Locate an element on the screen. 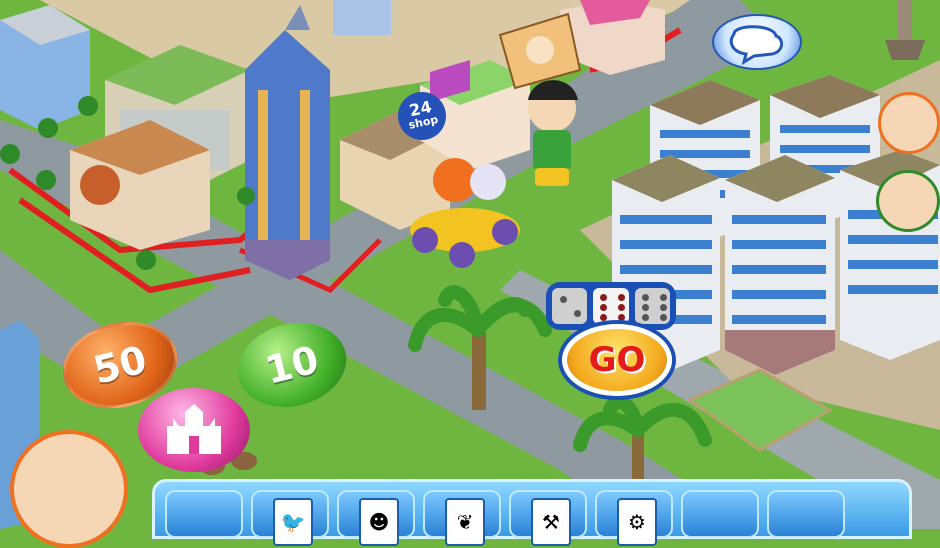  avatar-current-player is located at coordinates (69, 489).